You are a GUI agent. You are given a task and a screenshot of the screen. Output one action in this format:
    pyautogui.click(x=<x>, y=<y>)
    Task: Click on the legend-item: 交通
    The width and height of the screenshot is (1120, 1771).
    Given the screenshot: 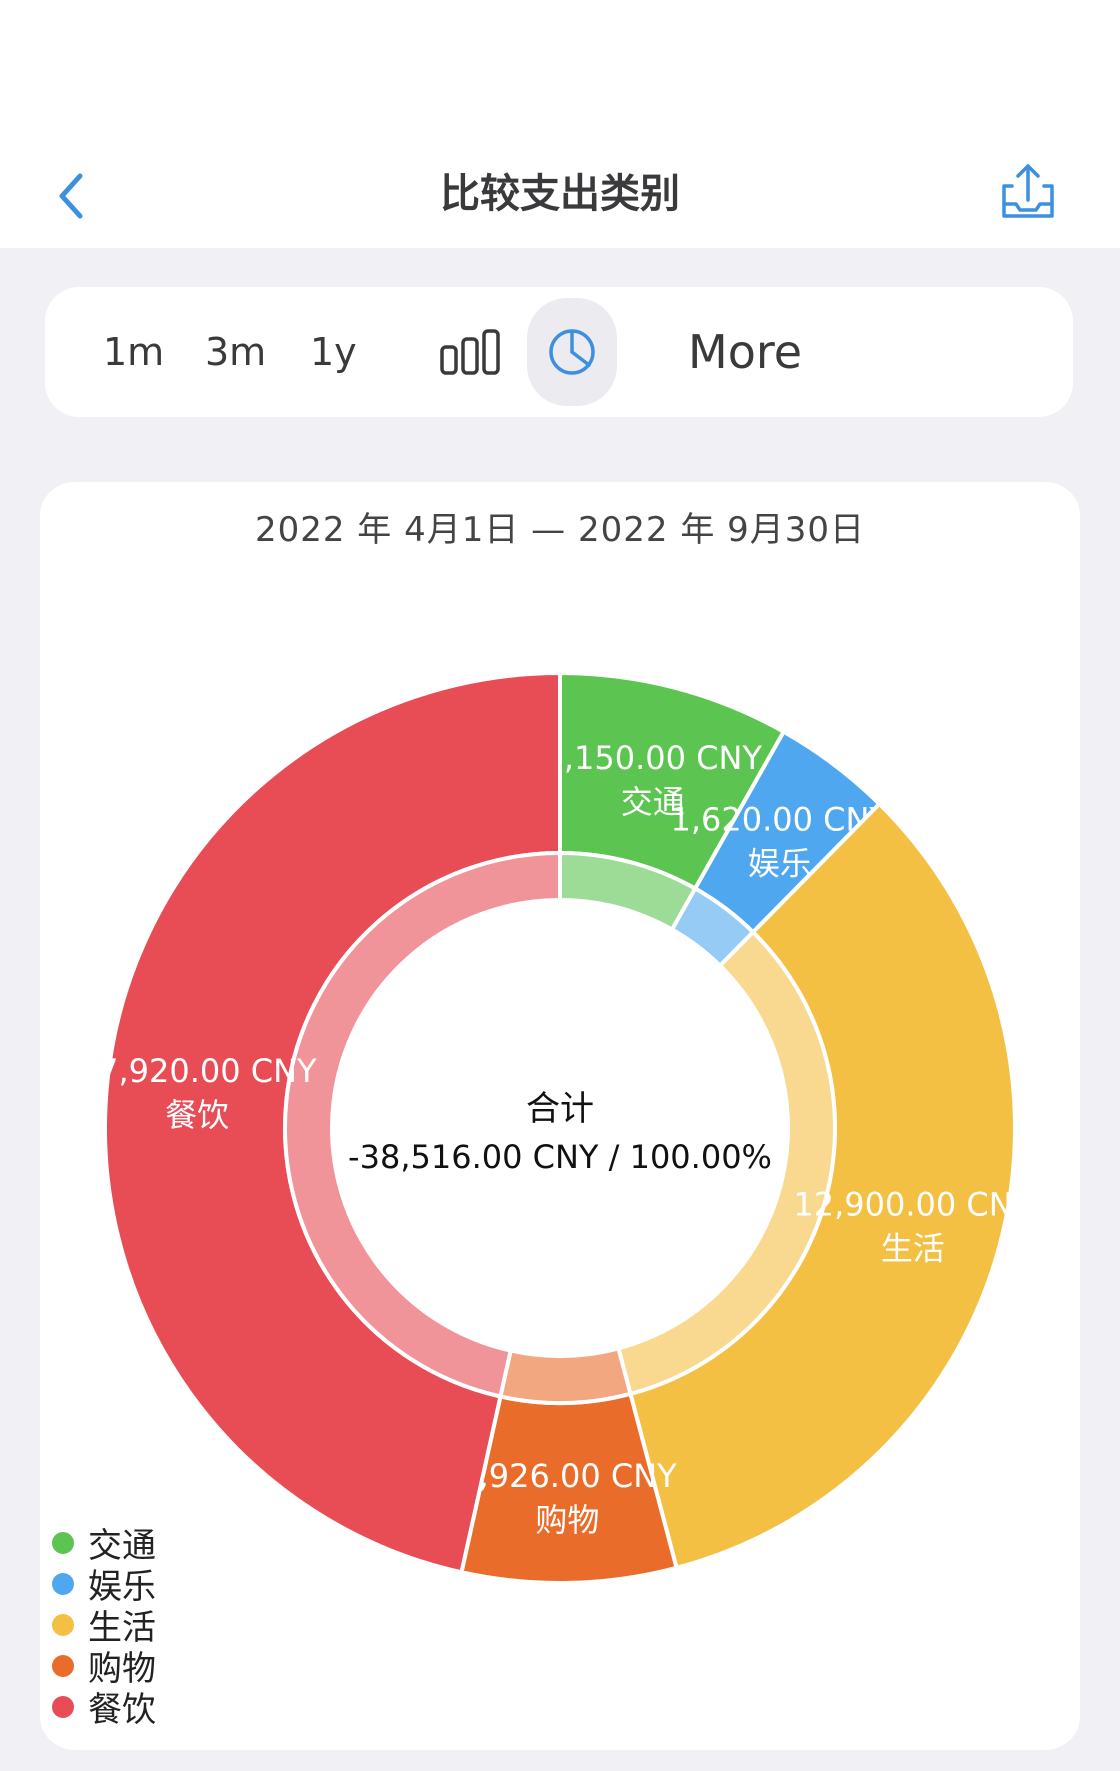 What is the action you would take?
    pyautogui.click(x=104, y=1544)
    